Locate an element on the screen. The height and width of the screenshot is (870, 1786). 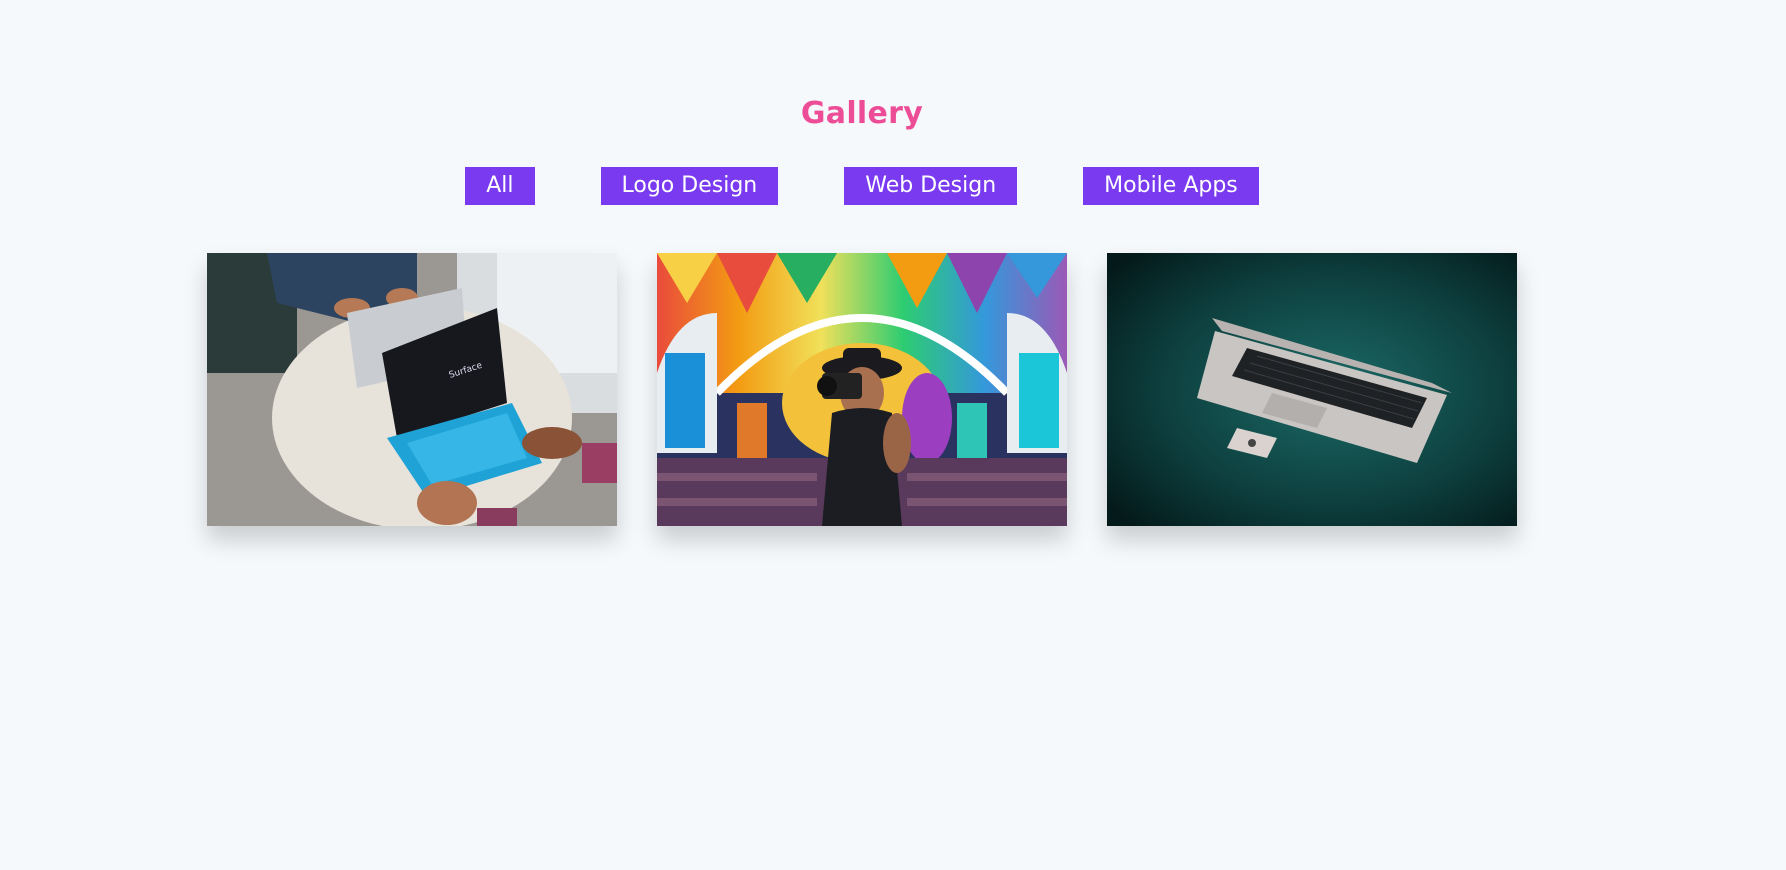
gallery-item-photographer-chapel is located at coordinates (862, 389).